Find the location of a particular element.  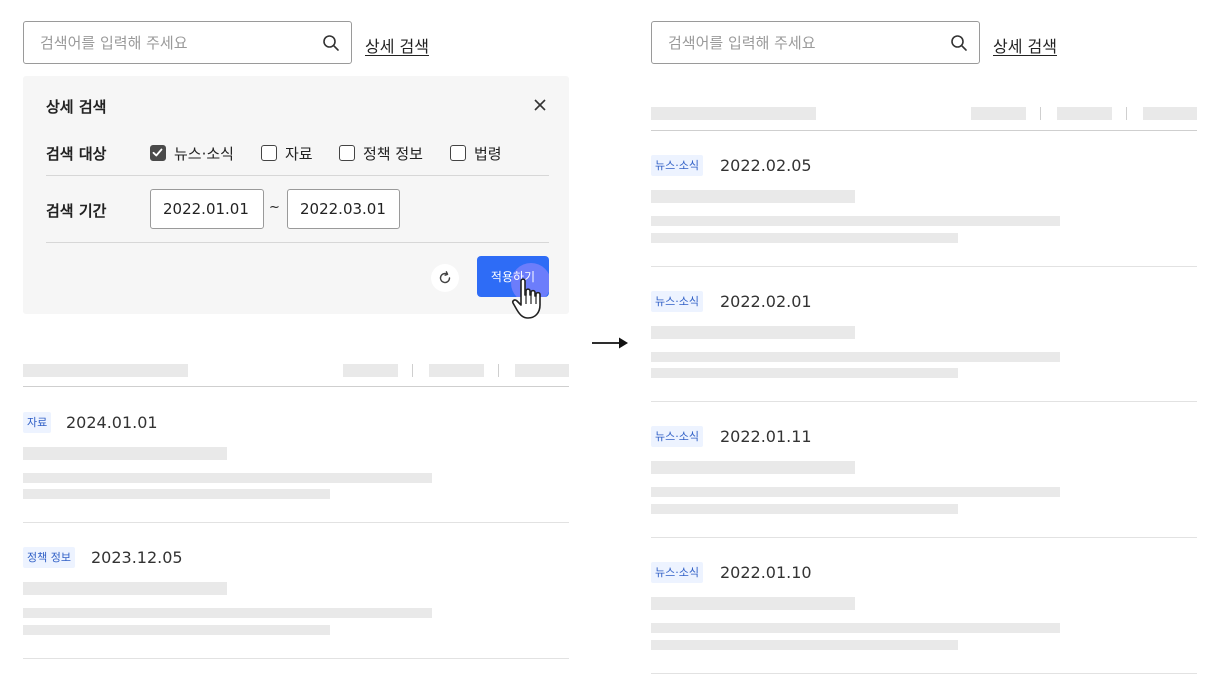

target-data-checkbox: 자료 is located at coordinates (287, 153).